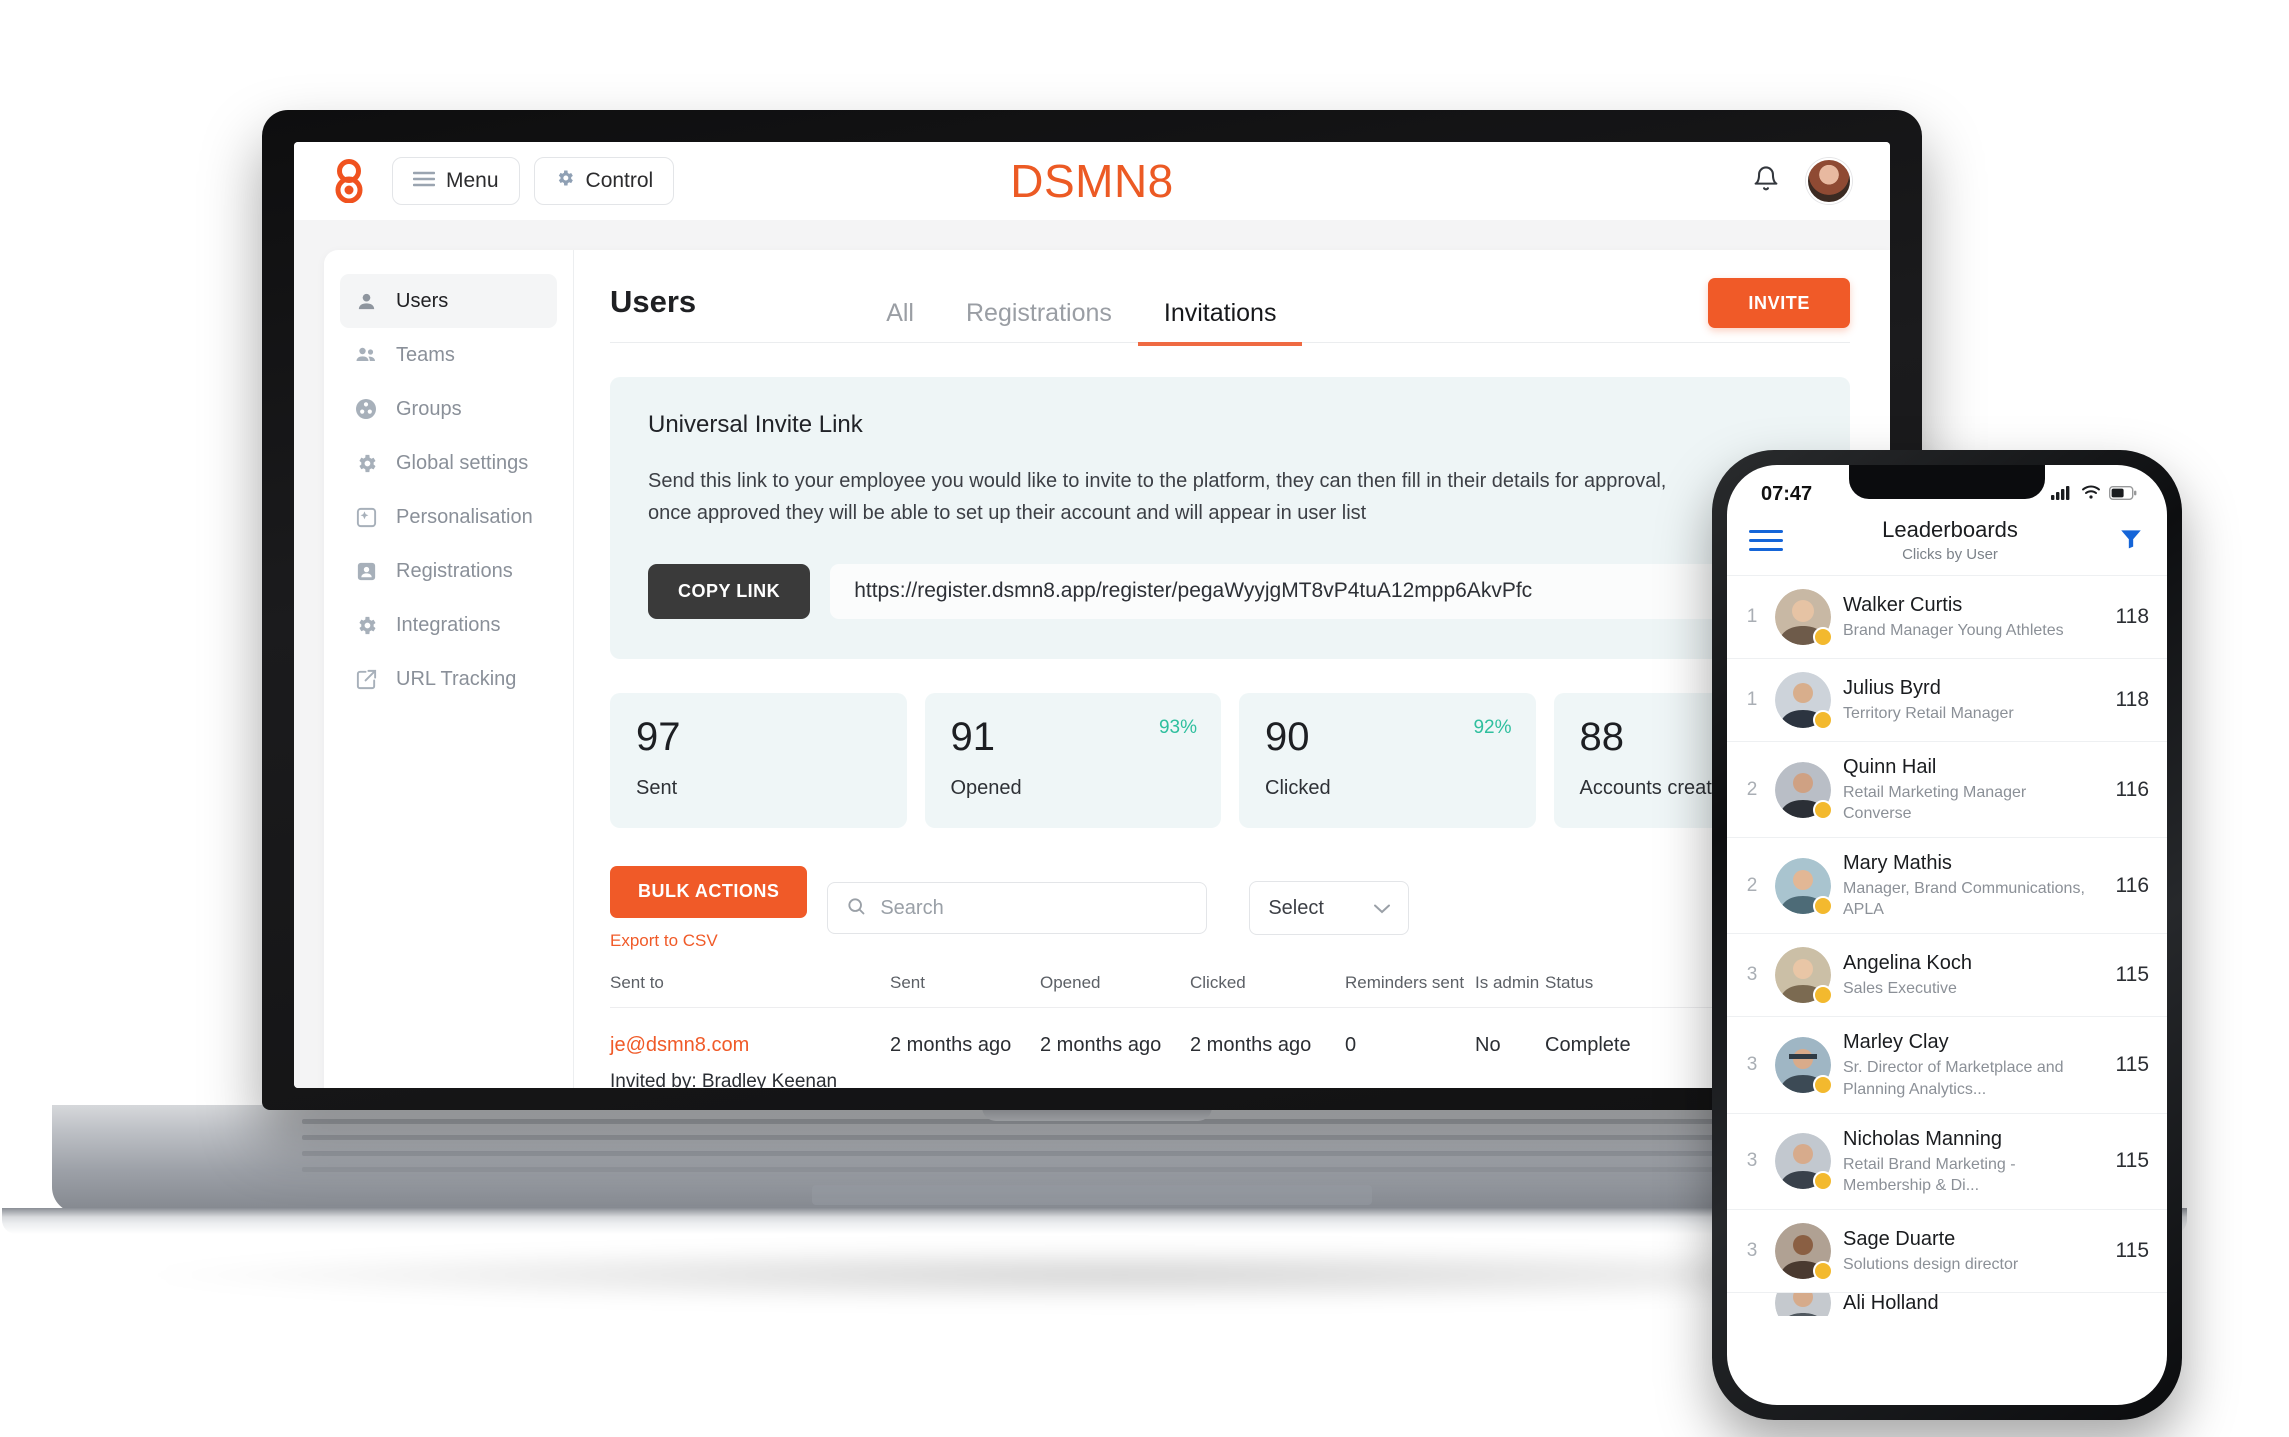 The width and height of the screenshot is (2289, 1437). Describe the element at coordinates (1964, 899) in the screenshot. I see `user-role: Manager, Brand Communications, APLA` at that location.